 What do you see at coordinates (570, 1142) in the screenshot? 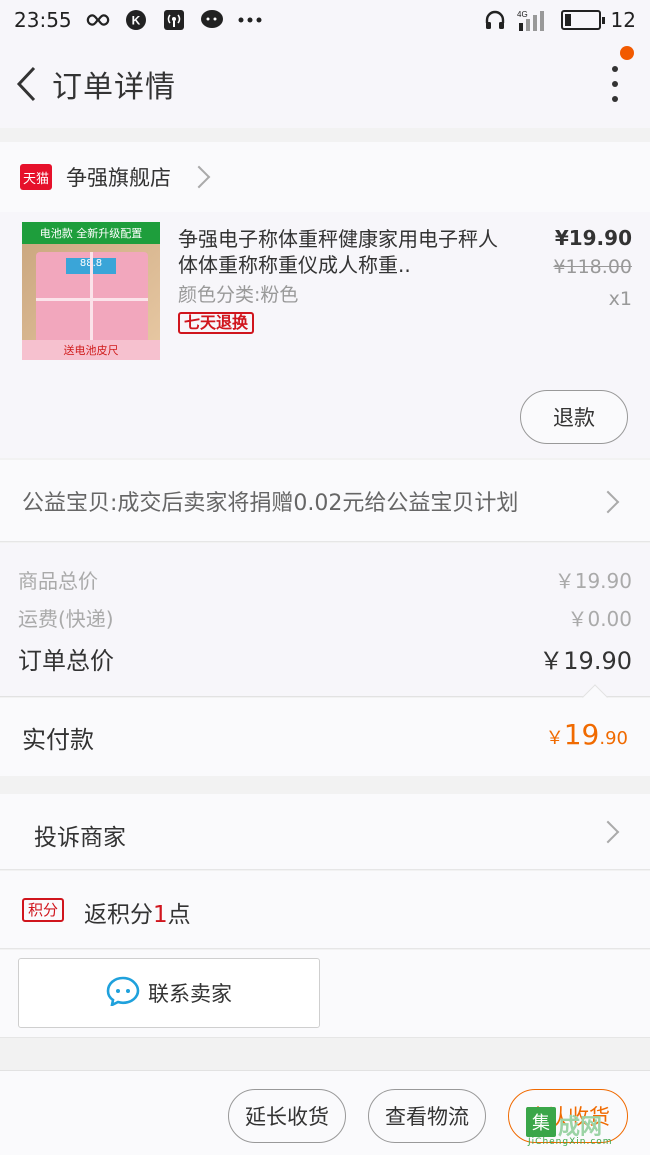
I see `watermark-url: JiChengXin.com` at bounding box center [570, 1142].